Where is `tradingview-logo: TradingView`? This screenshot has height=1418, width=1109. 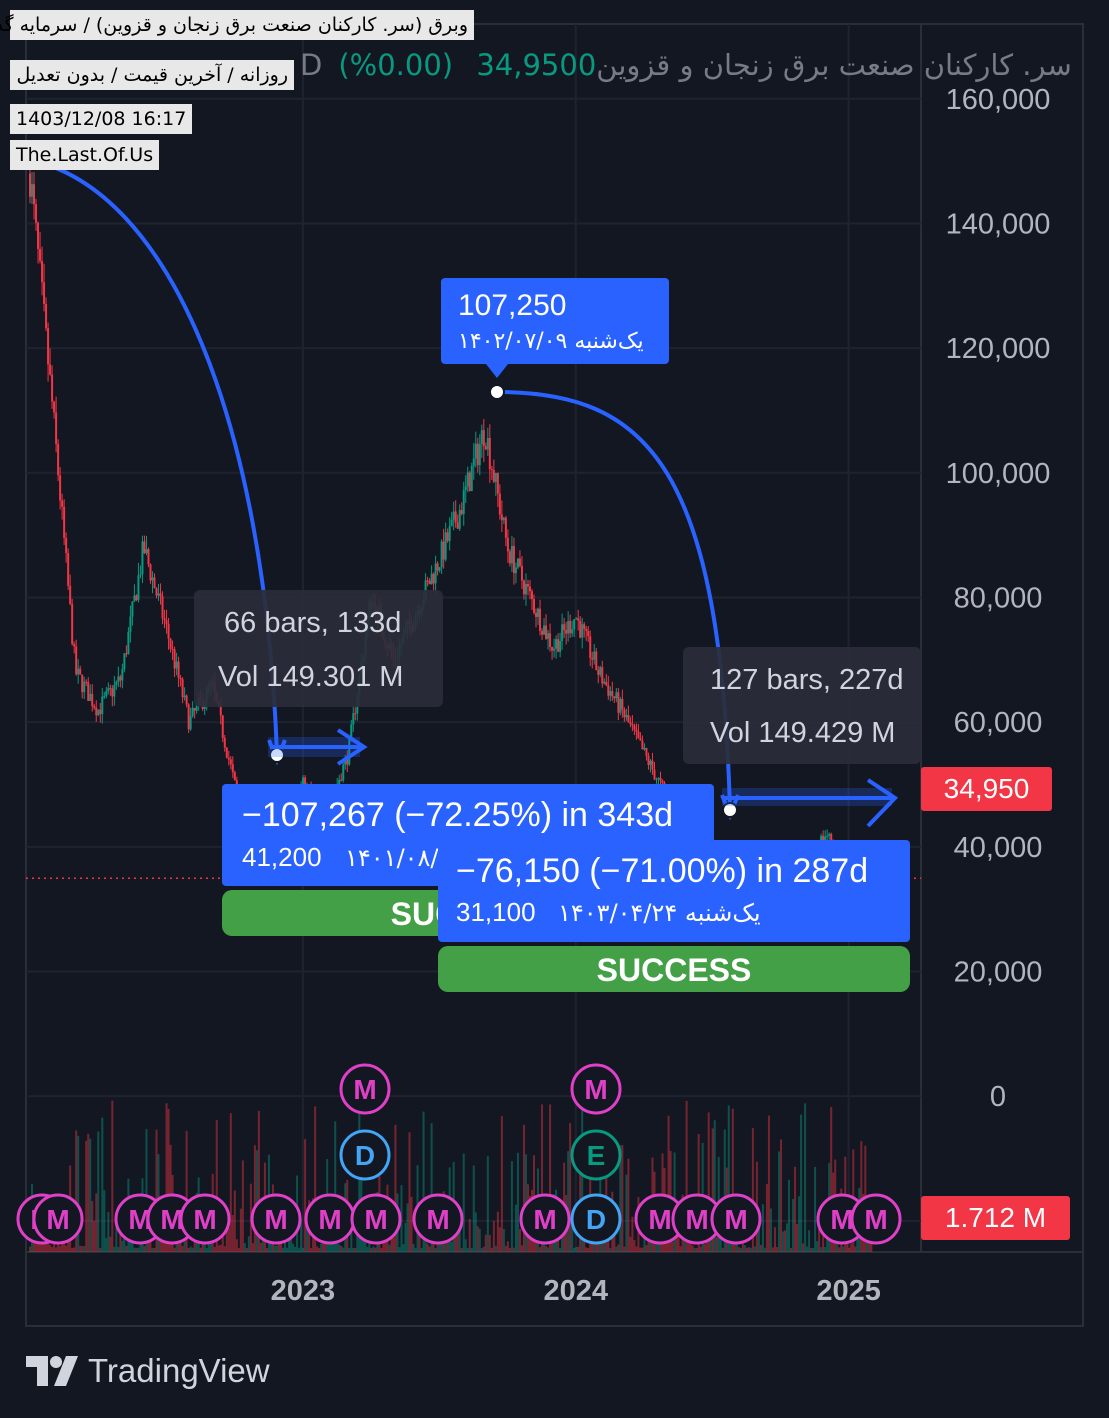 tradingview-logo: TradingView is located at coordinates (148, 1371).